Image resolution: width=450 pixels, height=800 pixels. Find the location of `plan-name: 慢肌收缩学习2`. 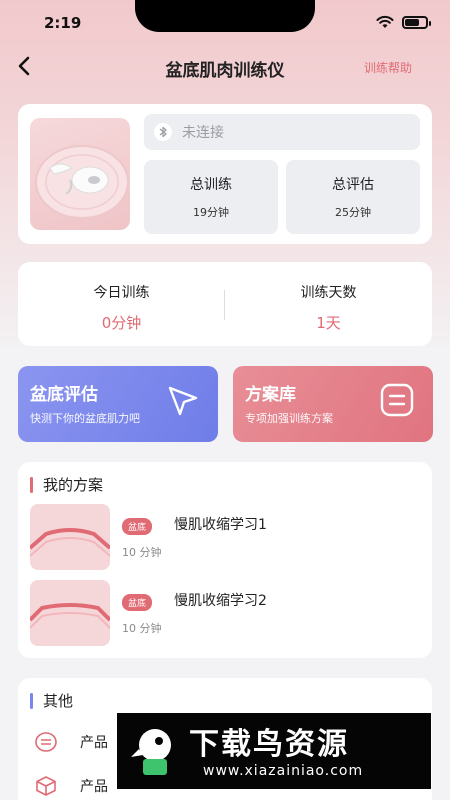

plan-name: 慢肌收缩学习2 is located at coordinates (220, 601).